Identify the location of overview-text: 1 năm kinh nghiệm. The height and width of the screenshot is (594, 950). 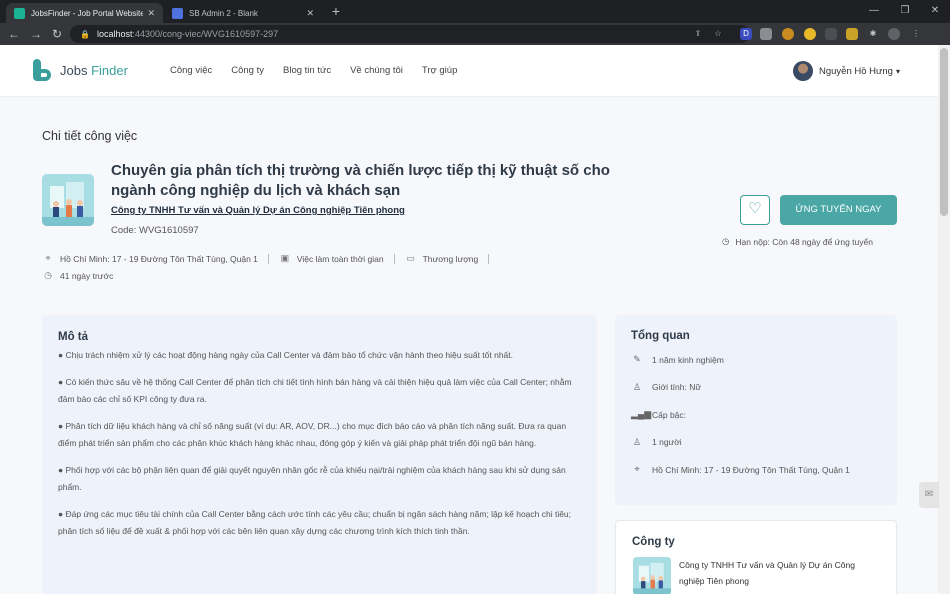
(688, 359).